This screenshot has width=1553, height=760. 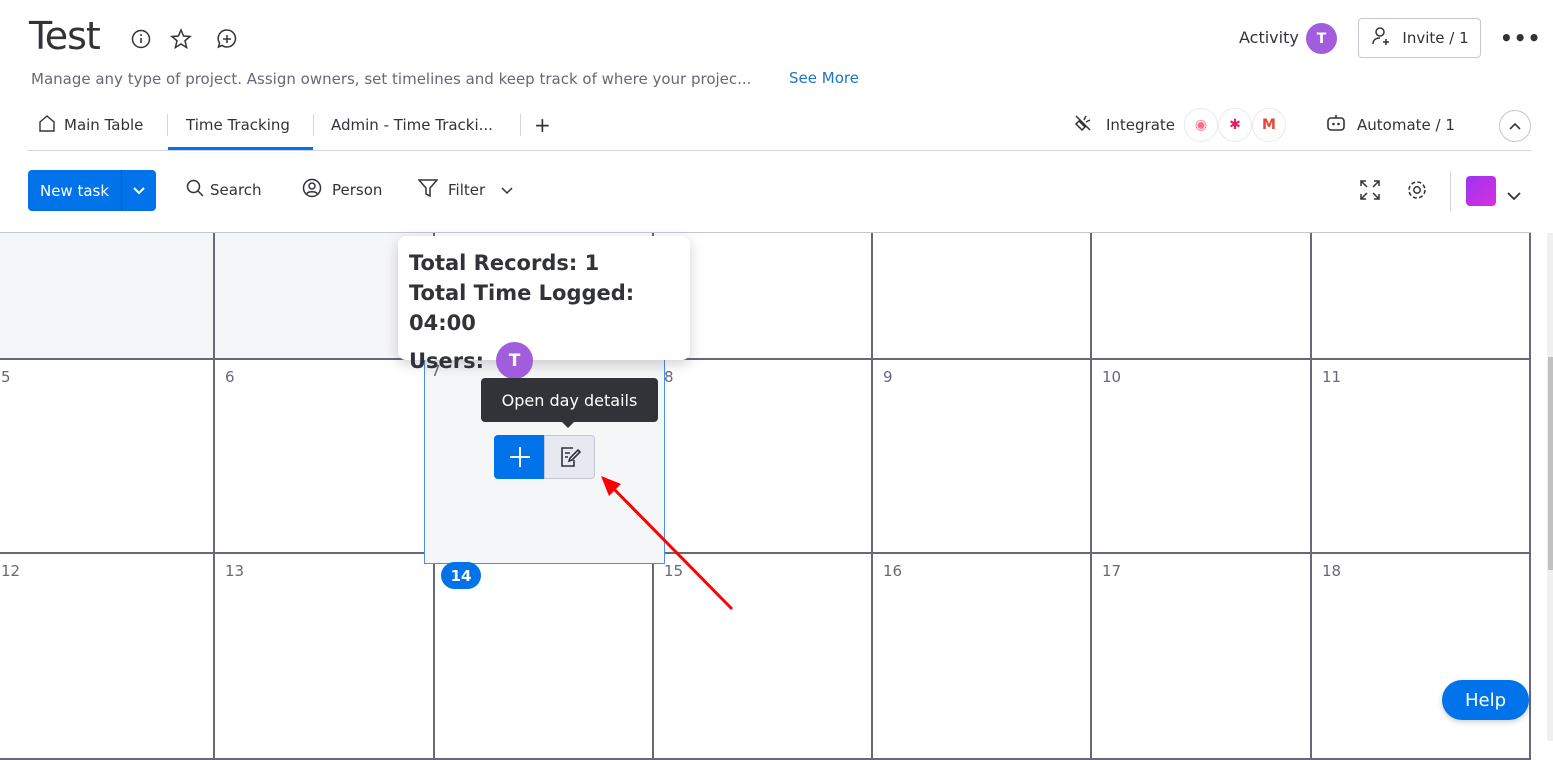 I want to click on twilio-icon: ◉, so click(x=1201, y=125).